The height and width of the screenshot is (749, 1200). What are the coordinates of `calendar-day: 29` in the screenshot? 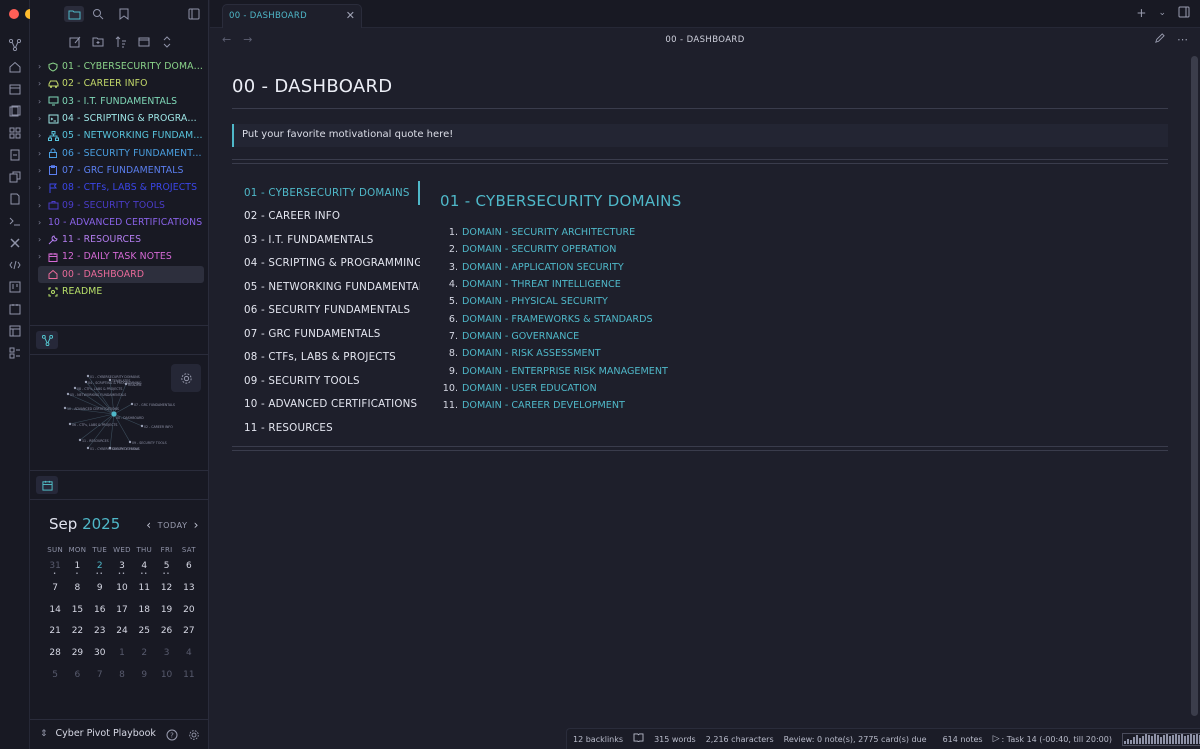 It's located at (77, 657).